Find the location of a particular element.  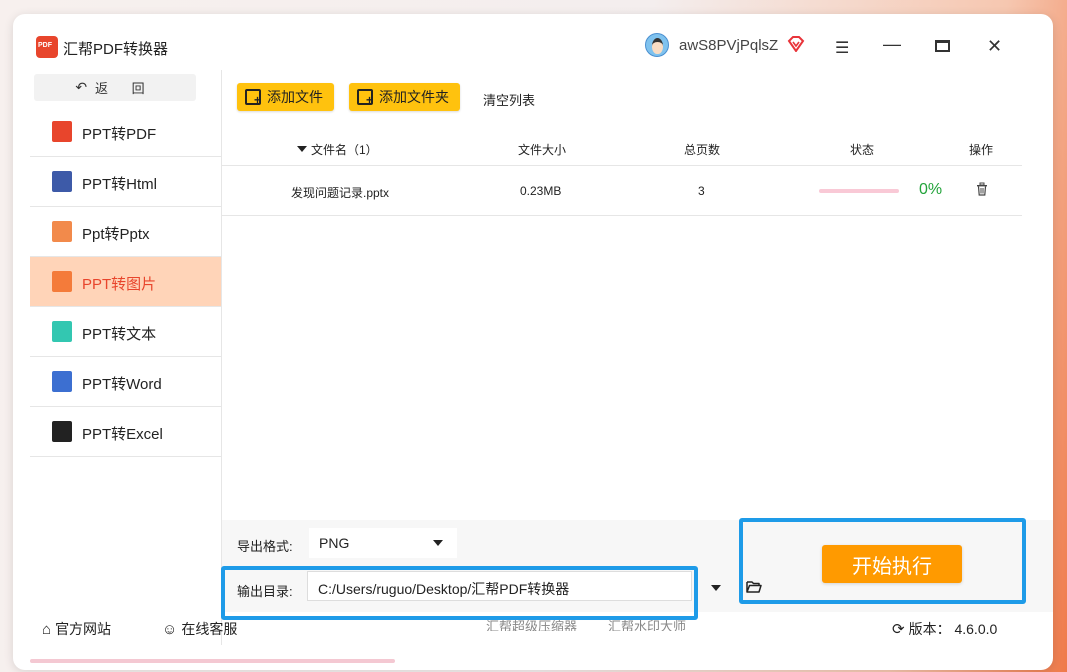

minimize-icon: — is located at coordinates (892, 44).